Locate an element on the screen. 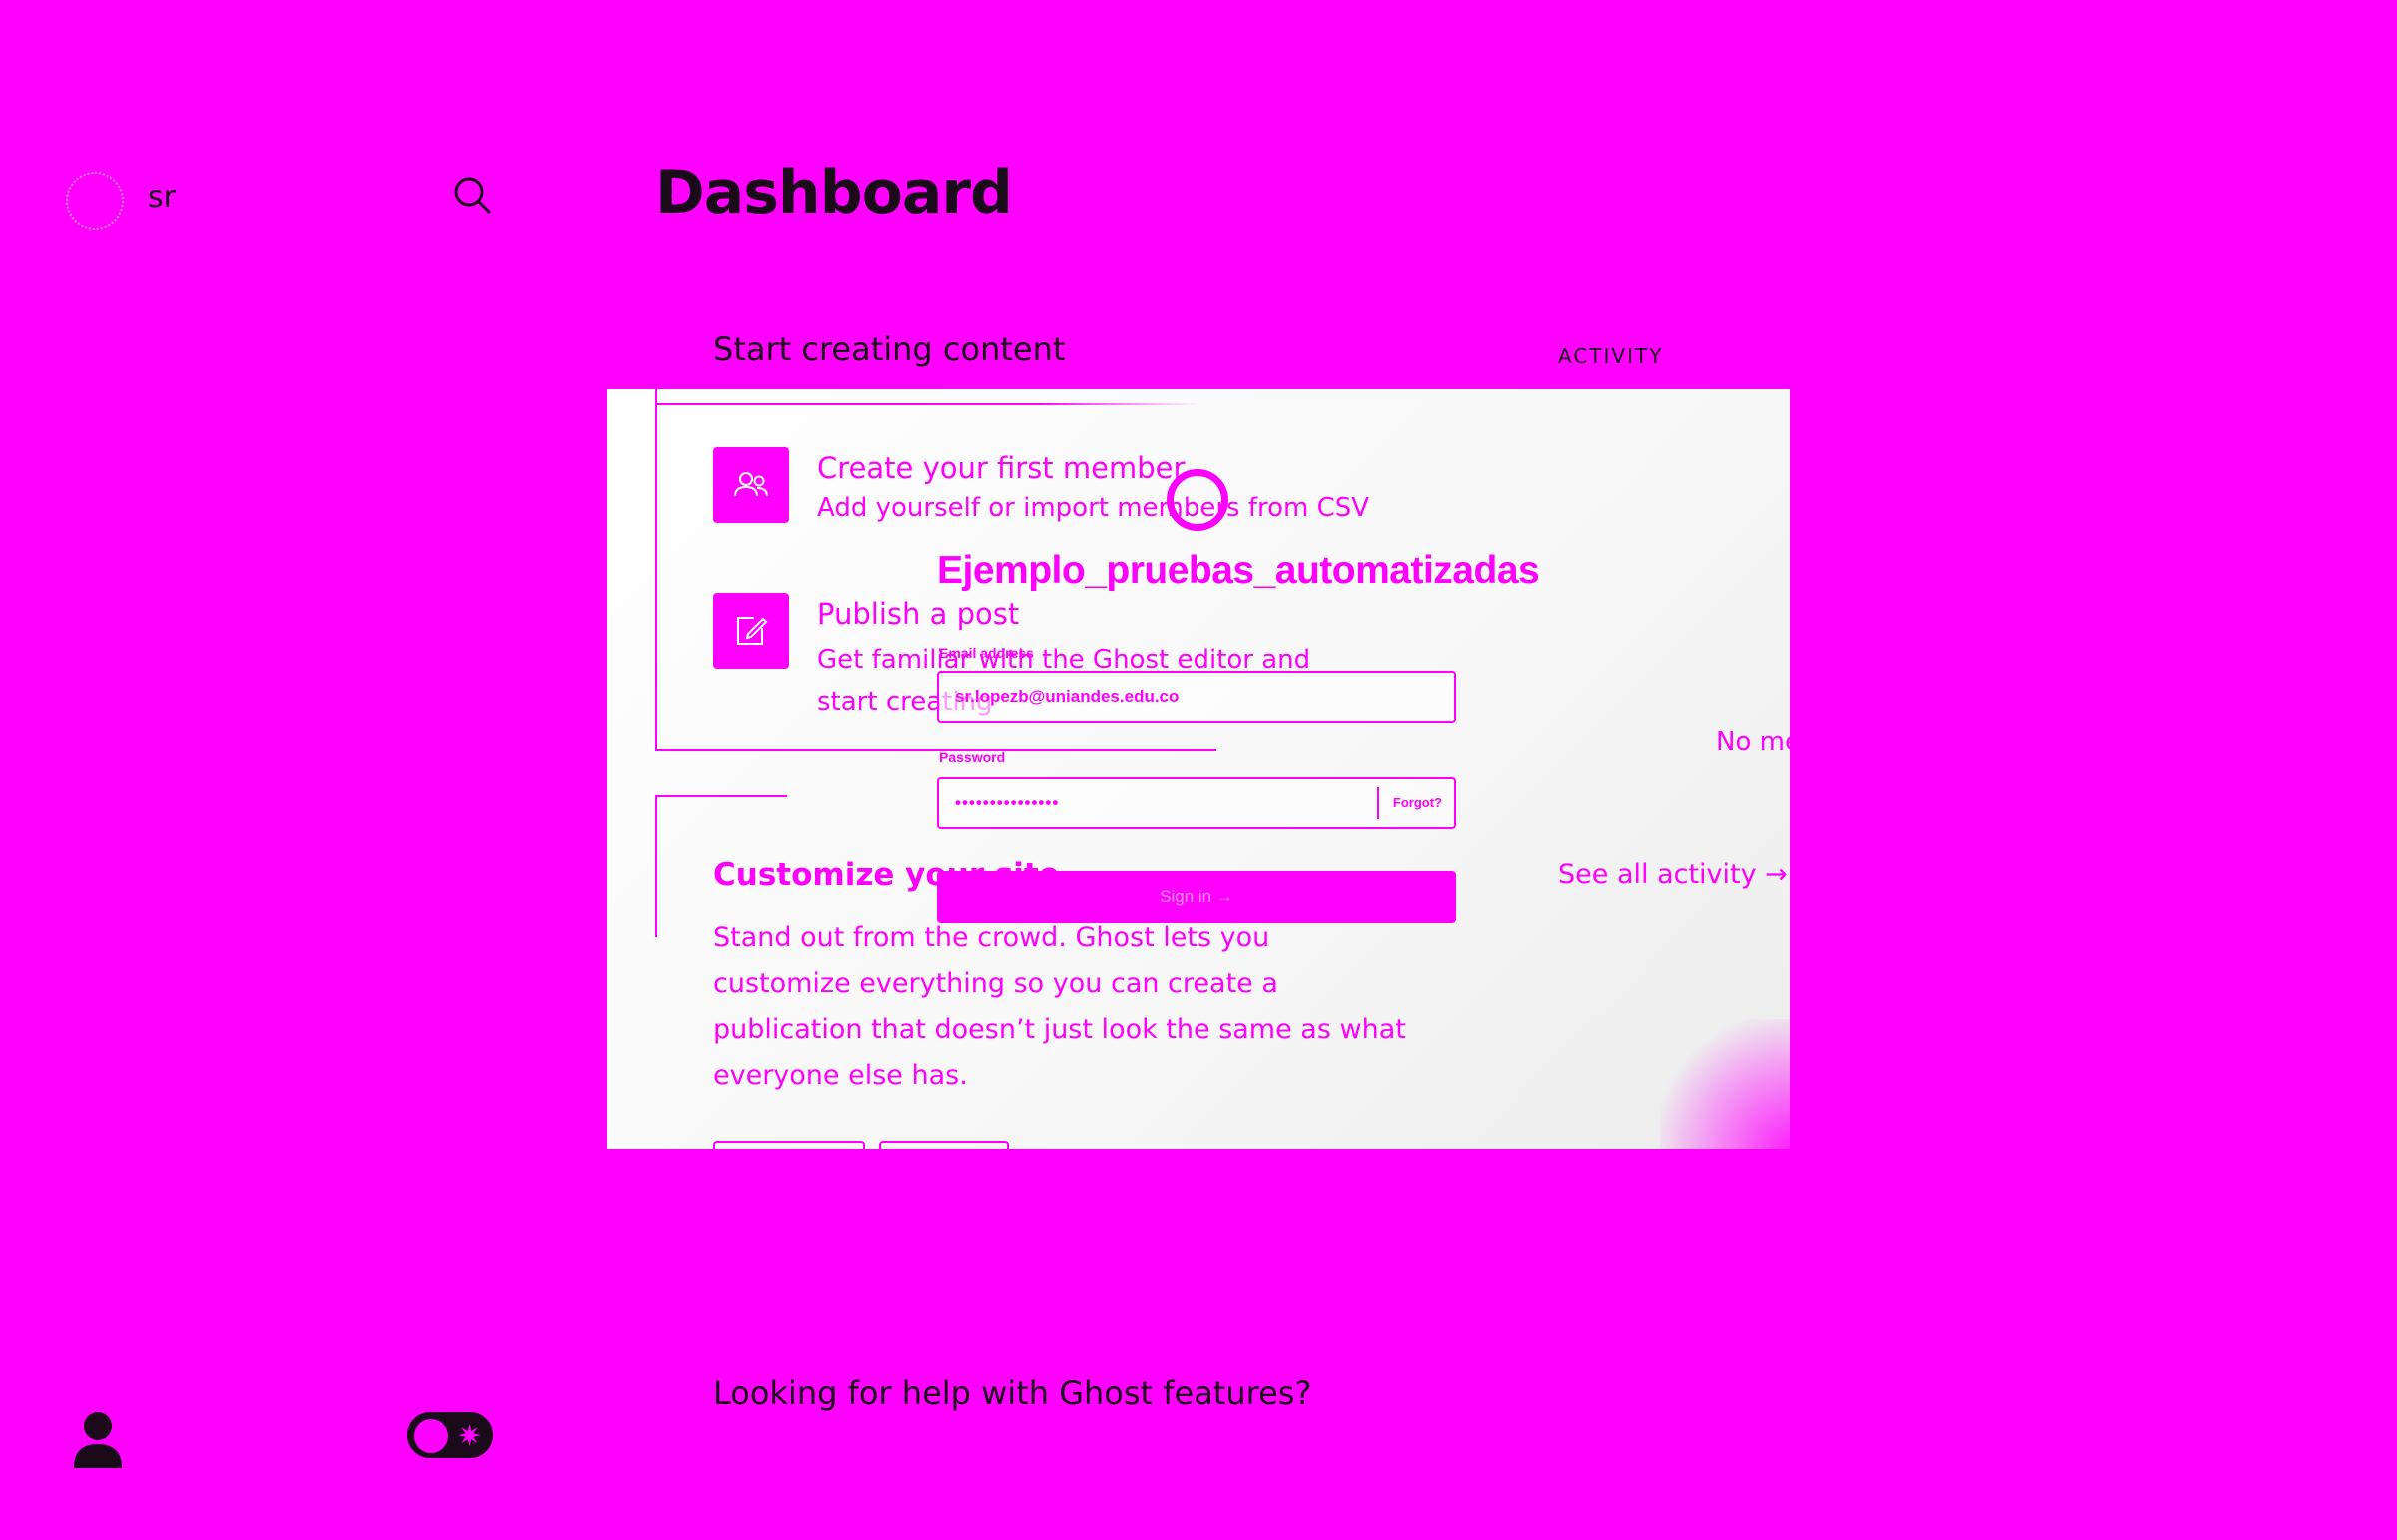  password-label: Password is located at coordinates (972, 757).